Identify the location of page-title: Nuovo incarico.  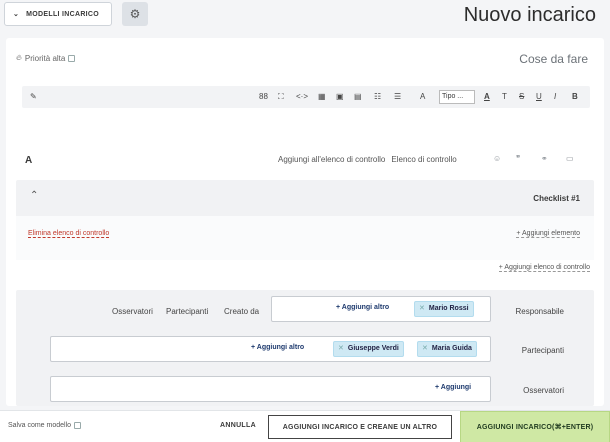
(529, 15).